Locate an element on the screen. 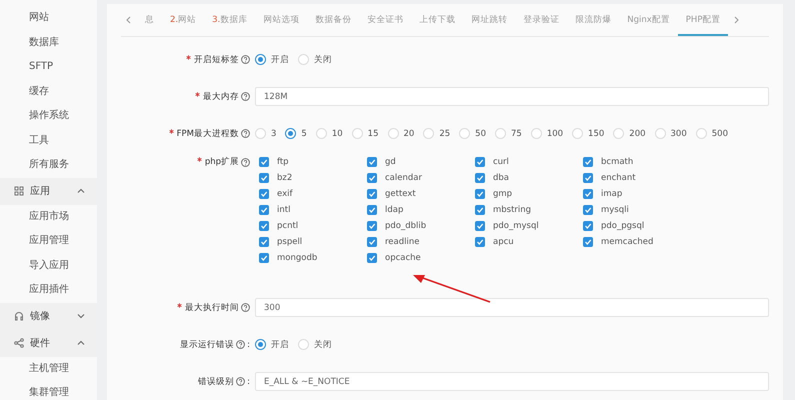 This screenshot has height=400, width=795. option-label: readline is located at coordinates (402, 241).